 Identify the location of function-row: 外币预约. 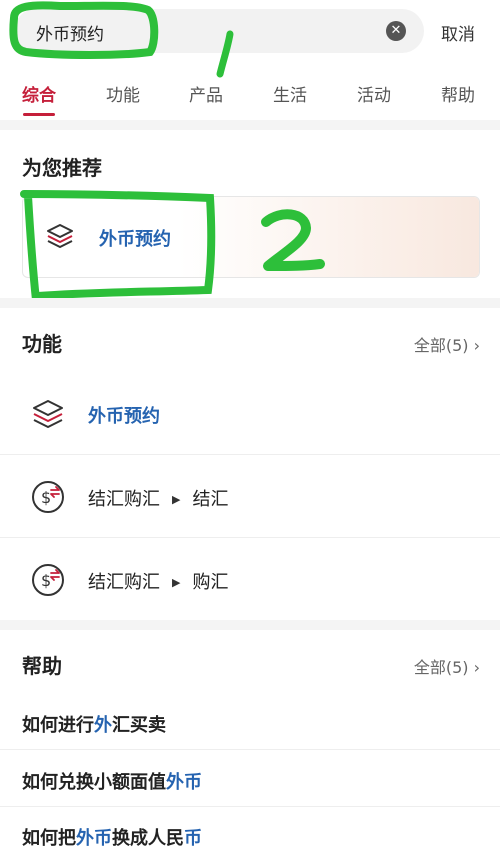
(250, 413).